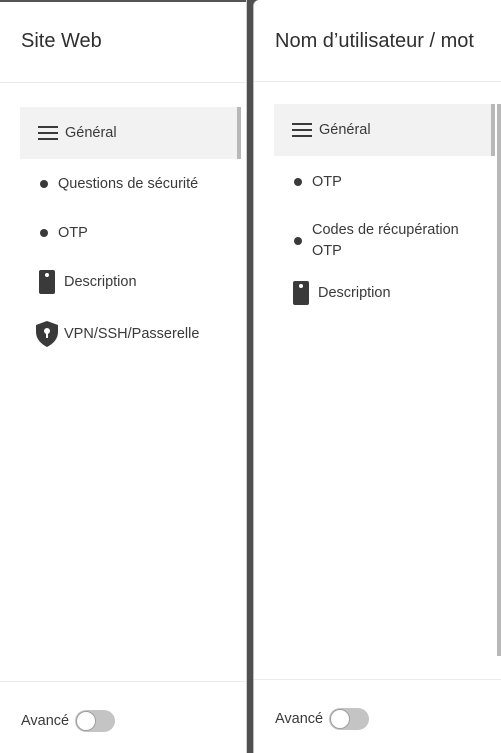 The width and height of the screenshot is (501, 753). Describe the element at coordinates (123, 41) in the screenshot. I see `left-panel-header: Site Web` at that location.